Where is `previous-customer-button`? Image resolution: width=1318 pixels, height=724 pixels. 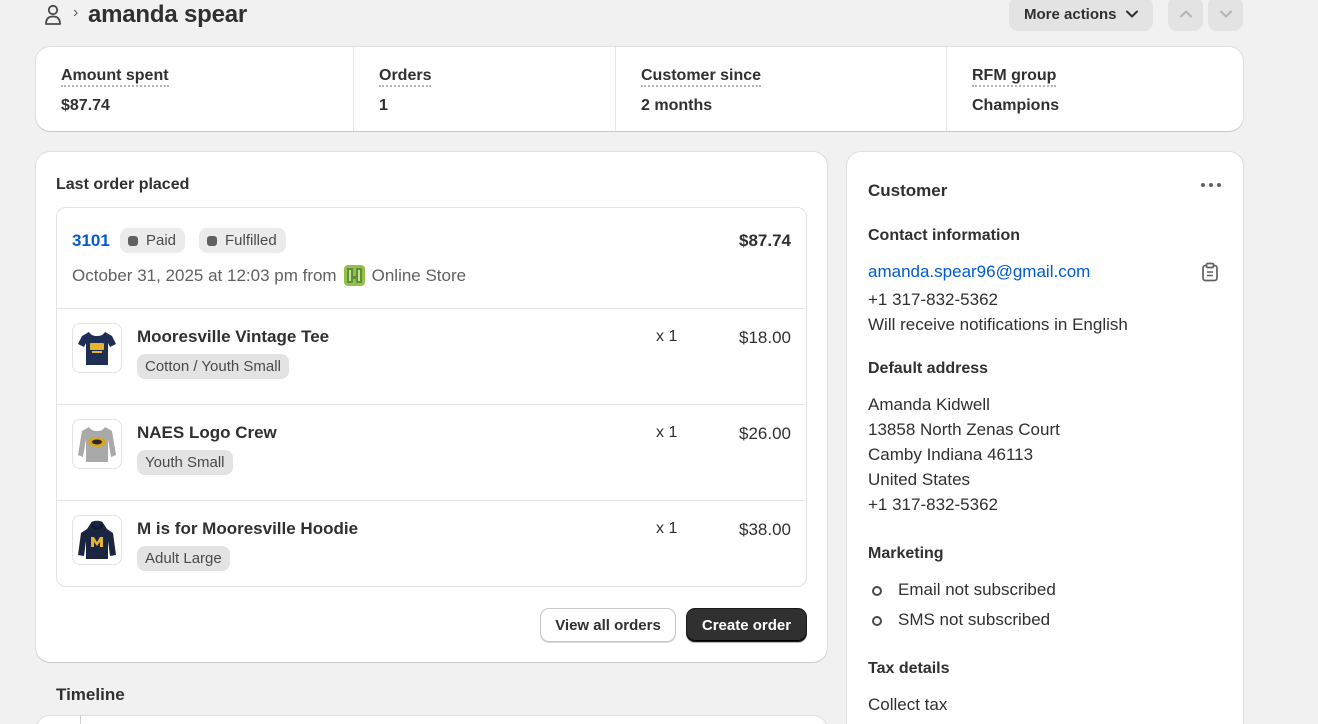
previous-customer-button is located at coordinates (1185, 15).